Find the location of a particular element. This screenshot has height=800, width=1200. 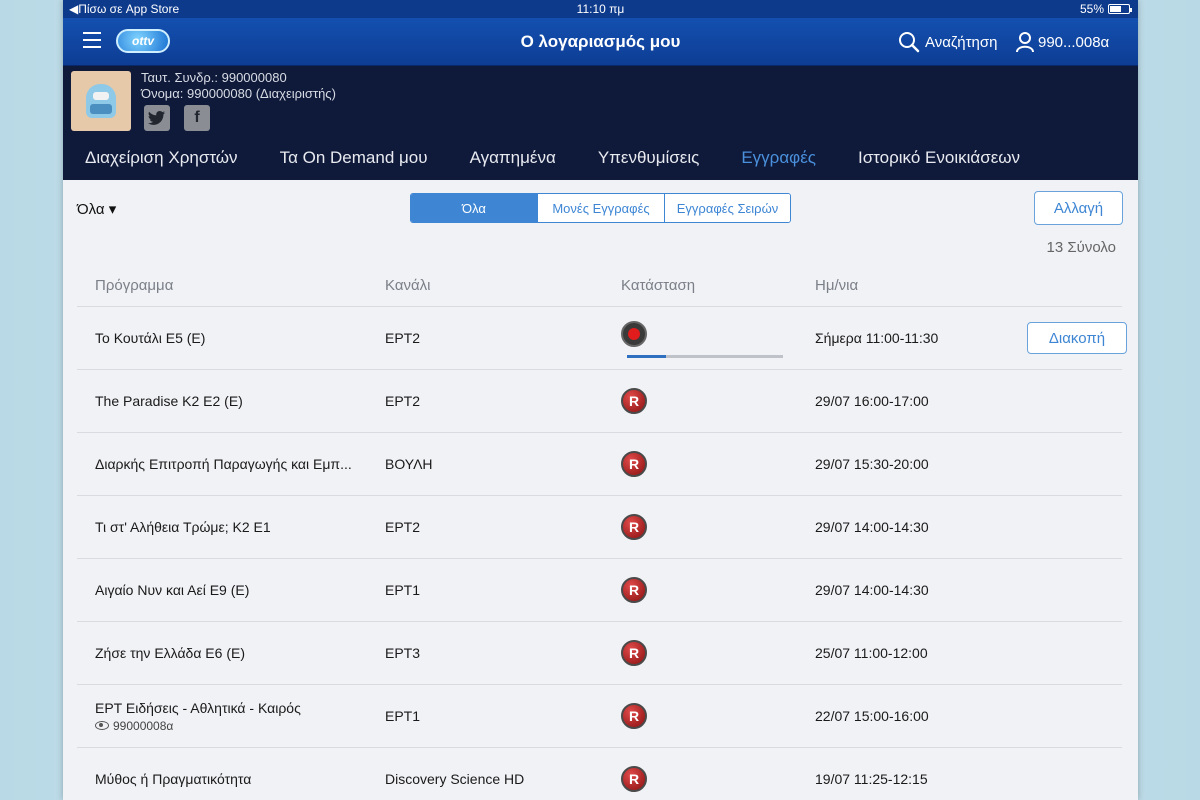

recording-date: 29/07 15:30-20:00 is located at coordinates (872, 464).